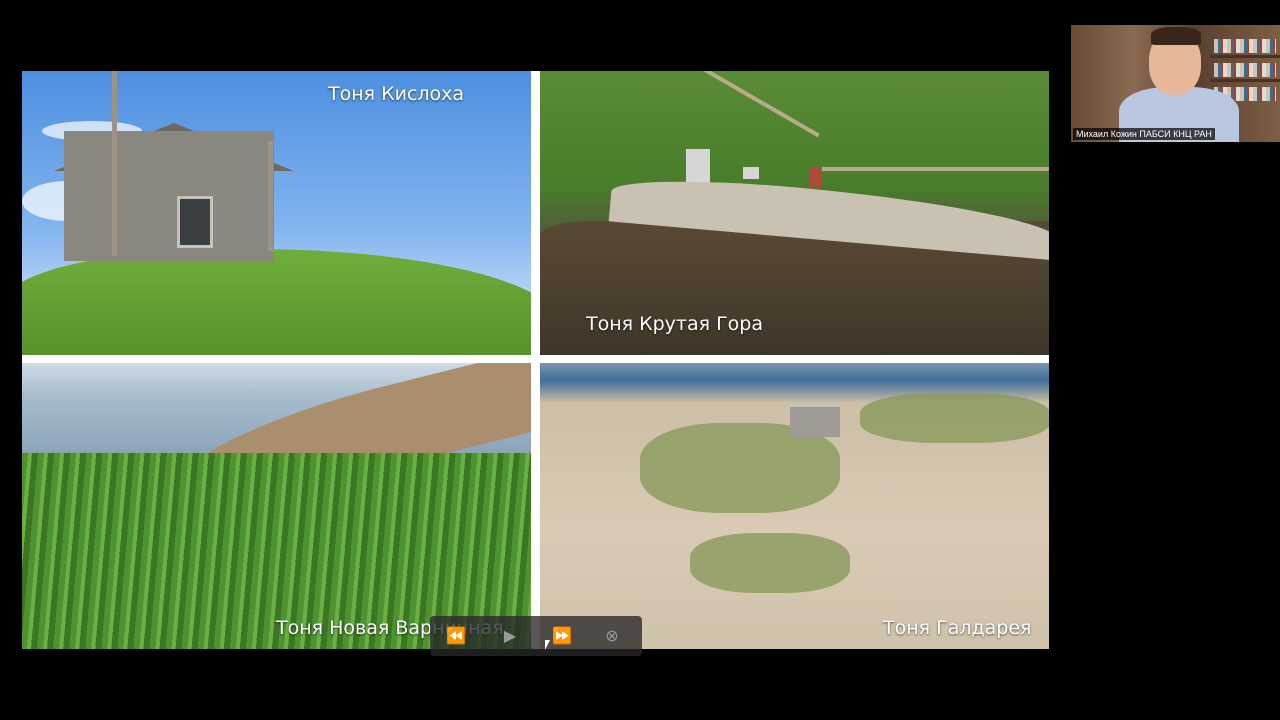 This screenshot has height=720, width=1280. I want to click on fast-forward-icon: ⏩, so click(562, 636).